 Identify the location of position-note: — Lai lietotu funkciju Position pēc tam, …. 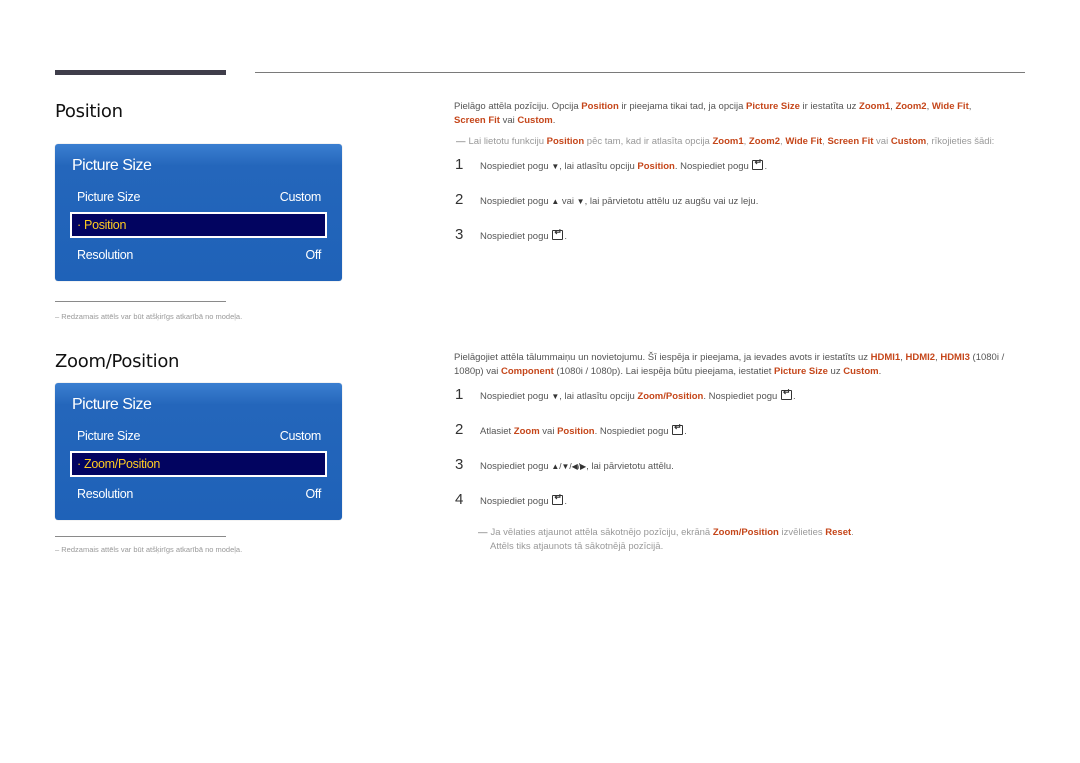
(725, 141).